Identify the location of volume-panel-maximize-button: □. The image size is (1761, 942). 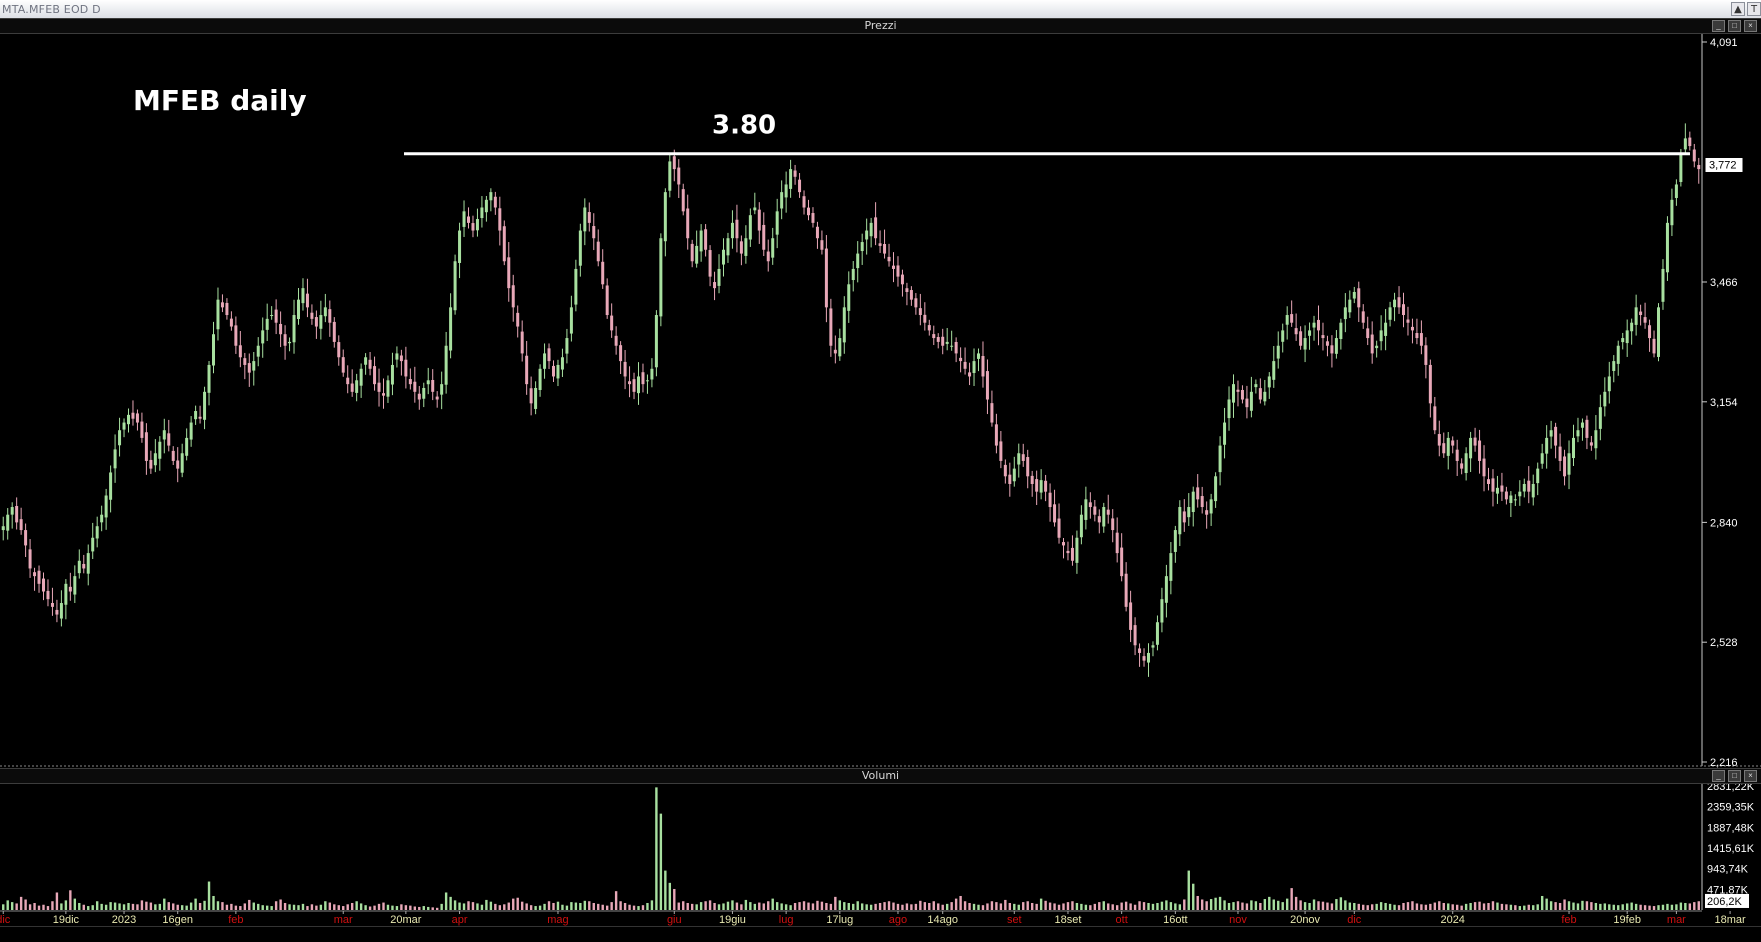
(1734, 776).